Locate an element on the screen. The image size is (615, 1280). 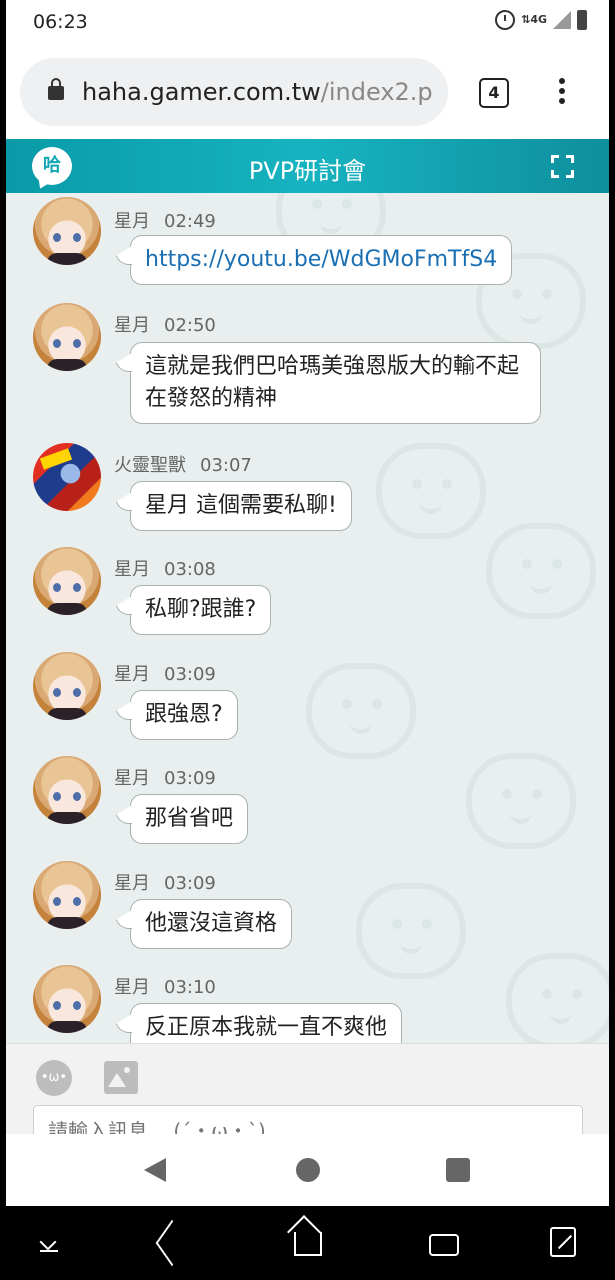
message-bubble: 跟強恩? is located at coordinates (184, 715).